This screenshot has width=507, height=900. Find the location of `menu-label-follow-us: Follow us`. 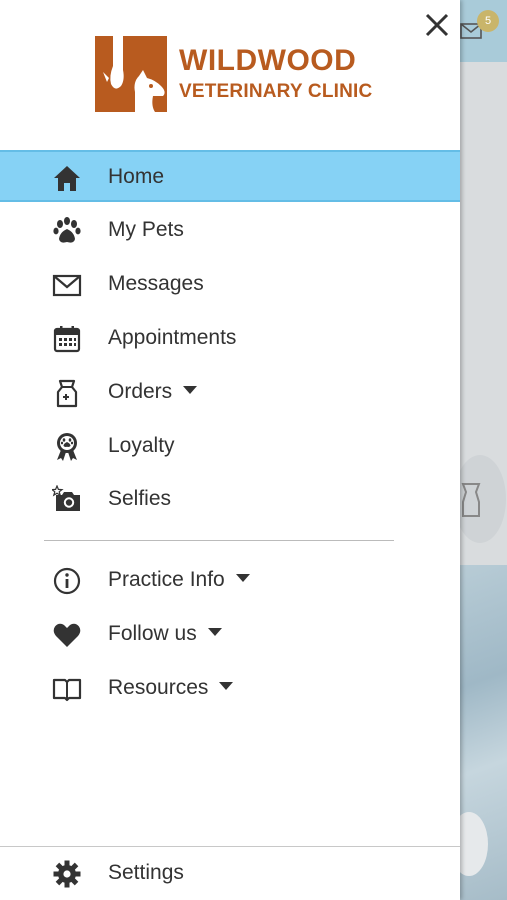

menu-label-follow-us: Follow us is located at coordinates (165, 634).